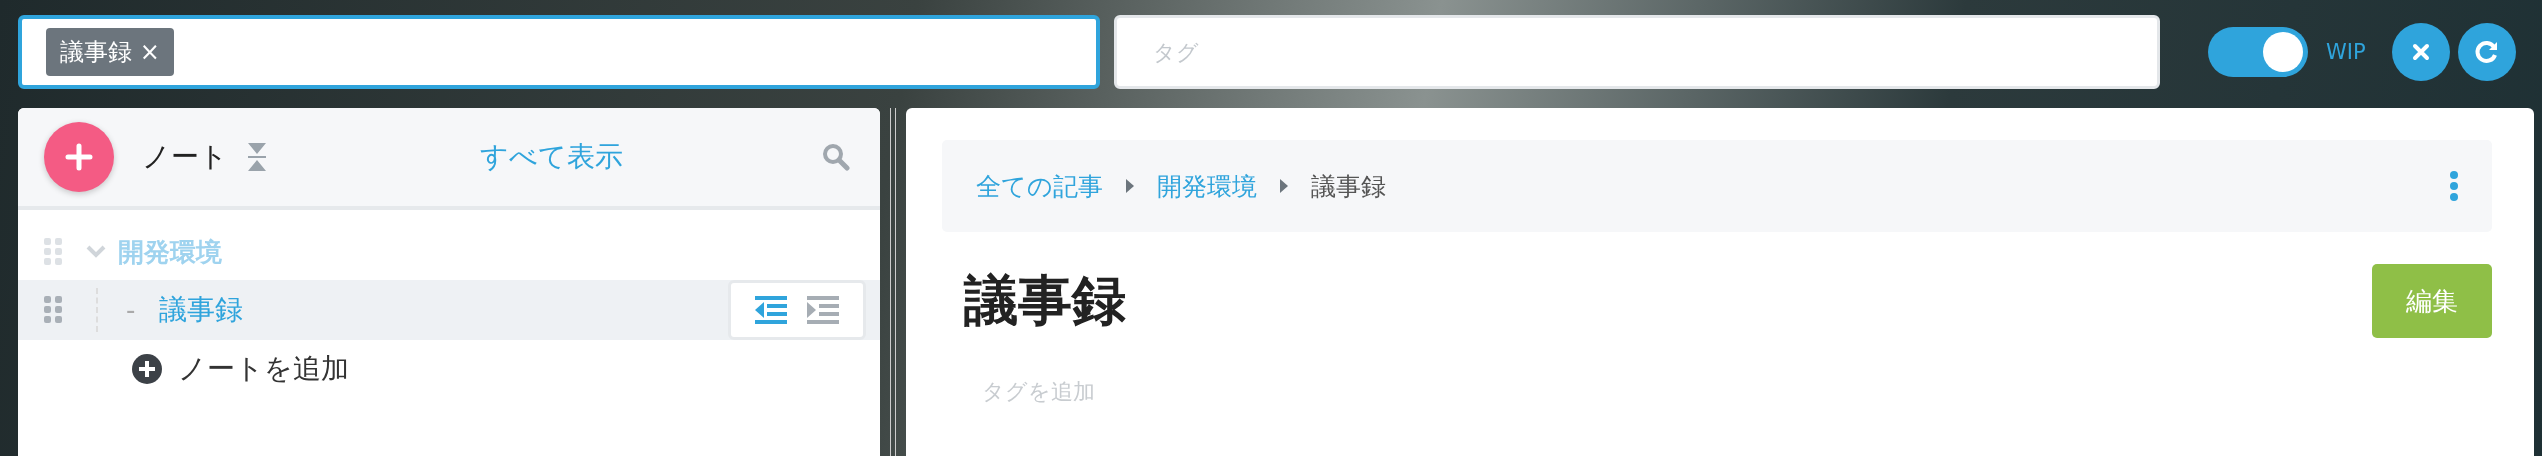 Image resolution: width=2542 pixels, height=456 pixels. I want to click on refresh-icon, so click(2486, 52).